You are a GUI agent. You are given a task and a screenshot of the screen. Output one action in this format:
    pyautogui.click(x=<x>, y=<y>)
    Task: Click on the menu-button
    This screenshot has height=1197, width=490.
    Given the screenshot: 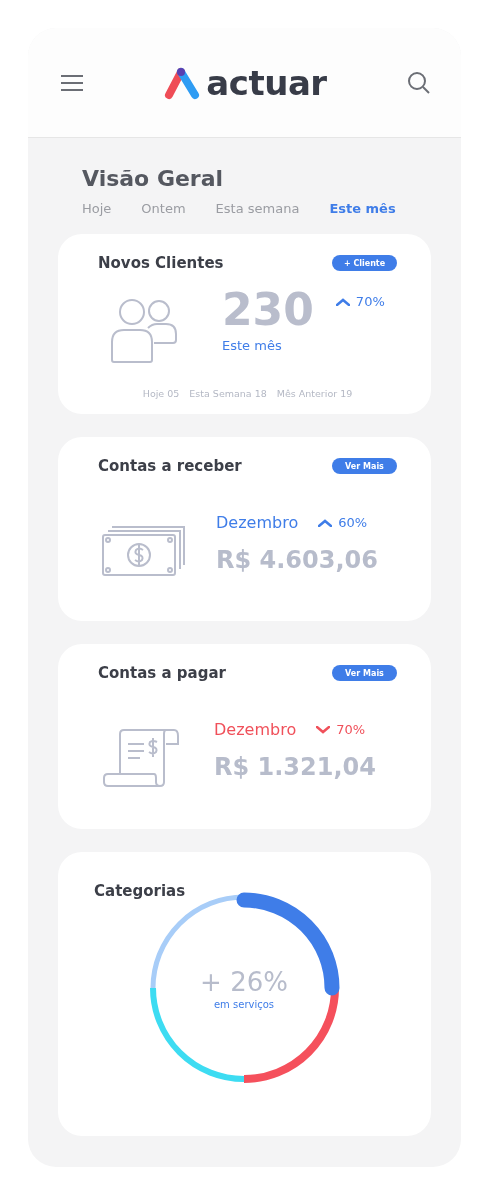 What is the action you would take?
    pyautogui.click(x=72, y=82)
    